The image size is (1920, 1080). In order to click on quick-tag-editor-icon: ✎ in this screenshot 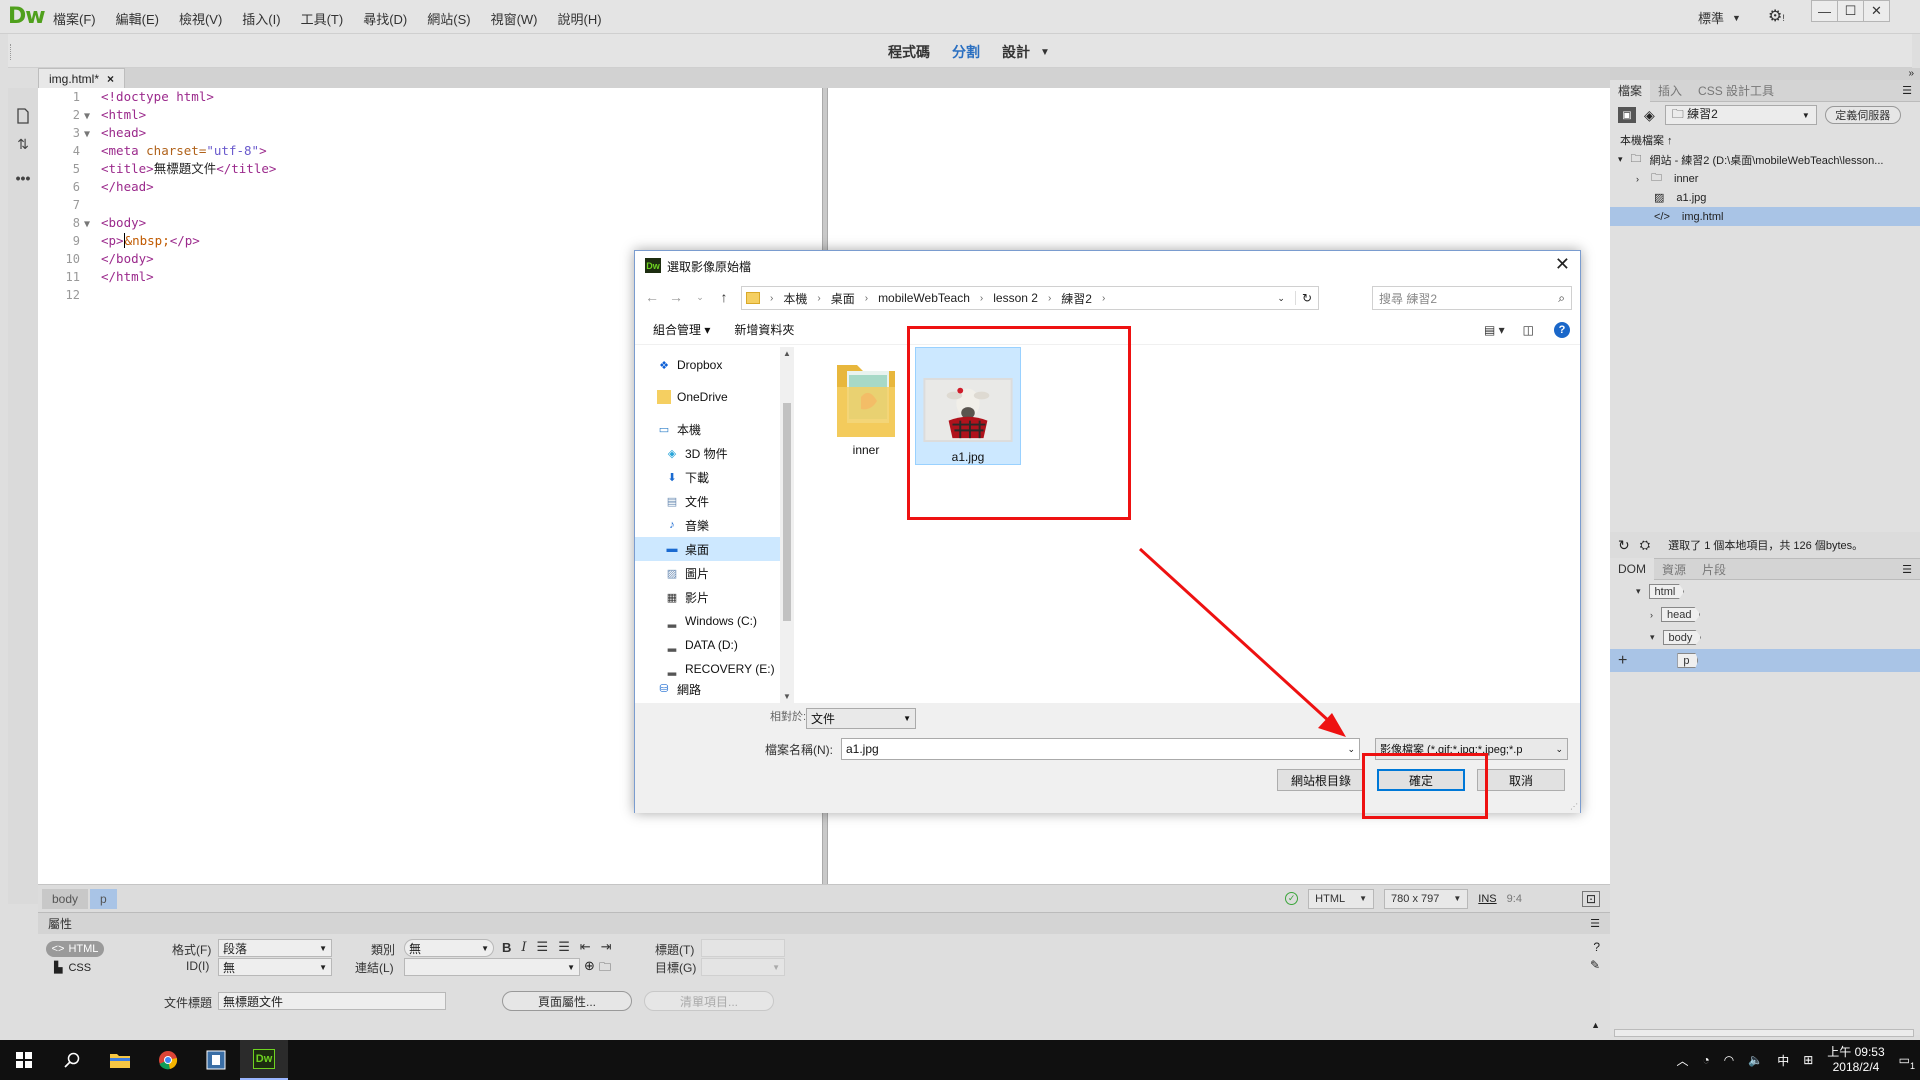, I will do `click(1595, 965)`.